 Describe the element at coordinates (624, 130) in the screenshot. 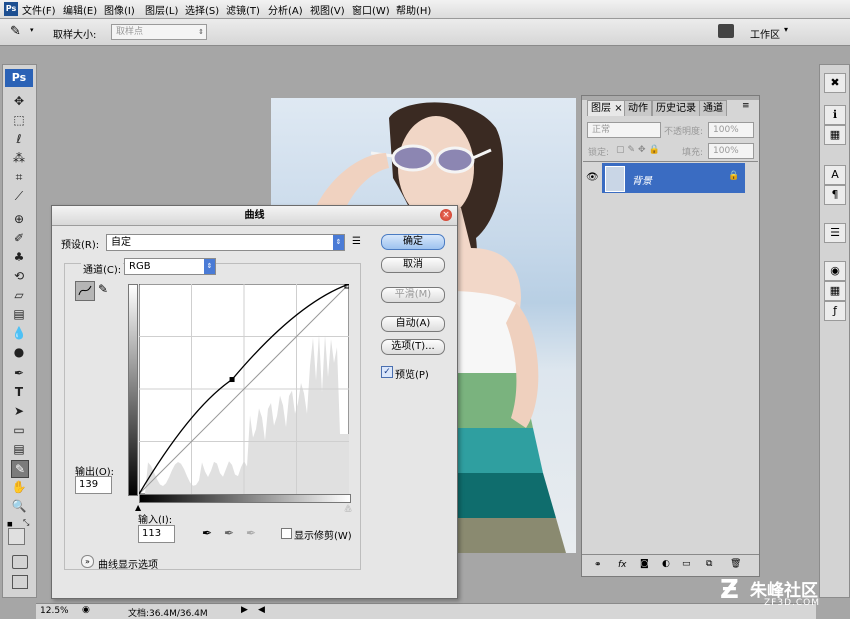

I see `blend-mode-select: 正常` at that location.